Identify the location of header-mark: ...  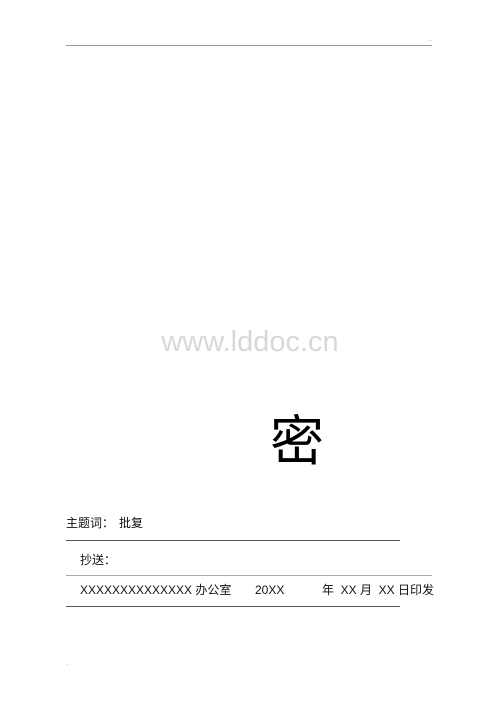
(430, 39).